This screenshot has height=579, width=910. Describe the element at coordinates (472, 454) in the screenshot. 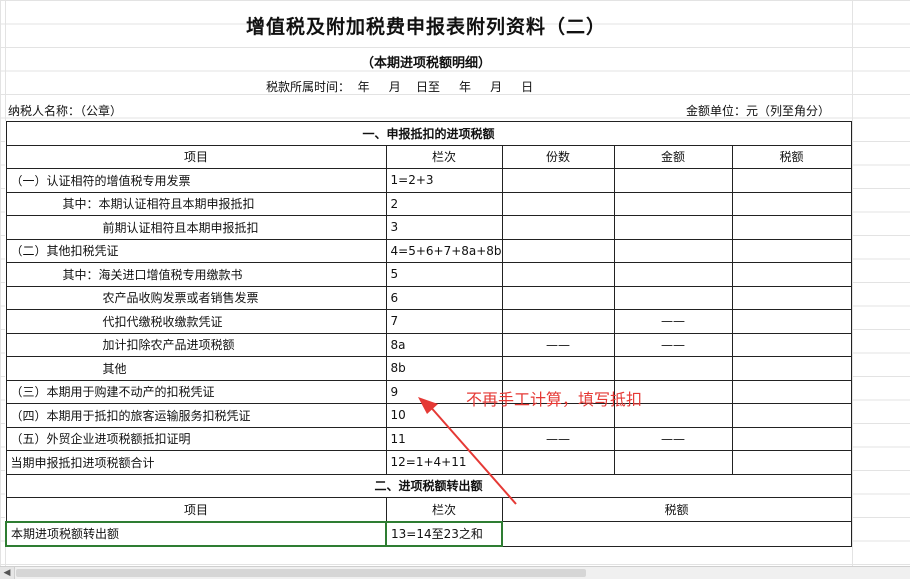

I see `arrow-shaft` at that location.